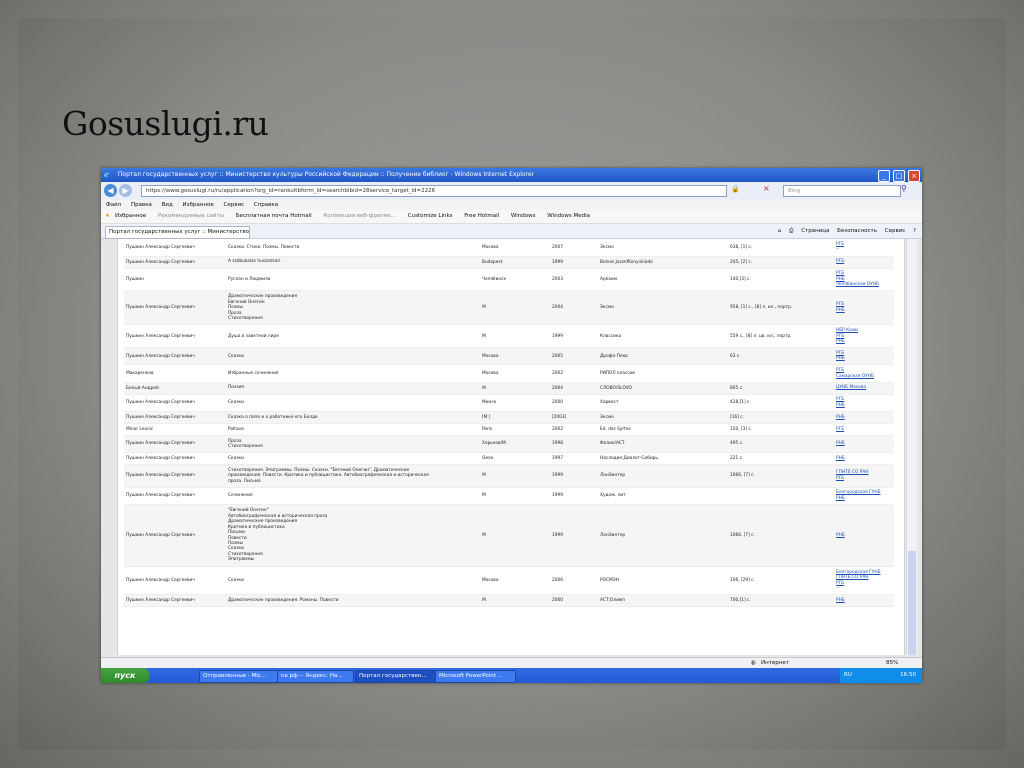 The height and width of the screenshot is (768, 1024). I want to click on fav-customize-links: Customize Links, so click(430, 216).